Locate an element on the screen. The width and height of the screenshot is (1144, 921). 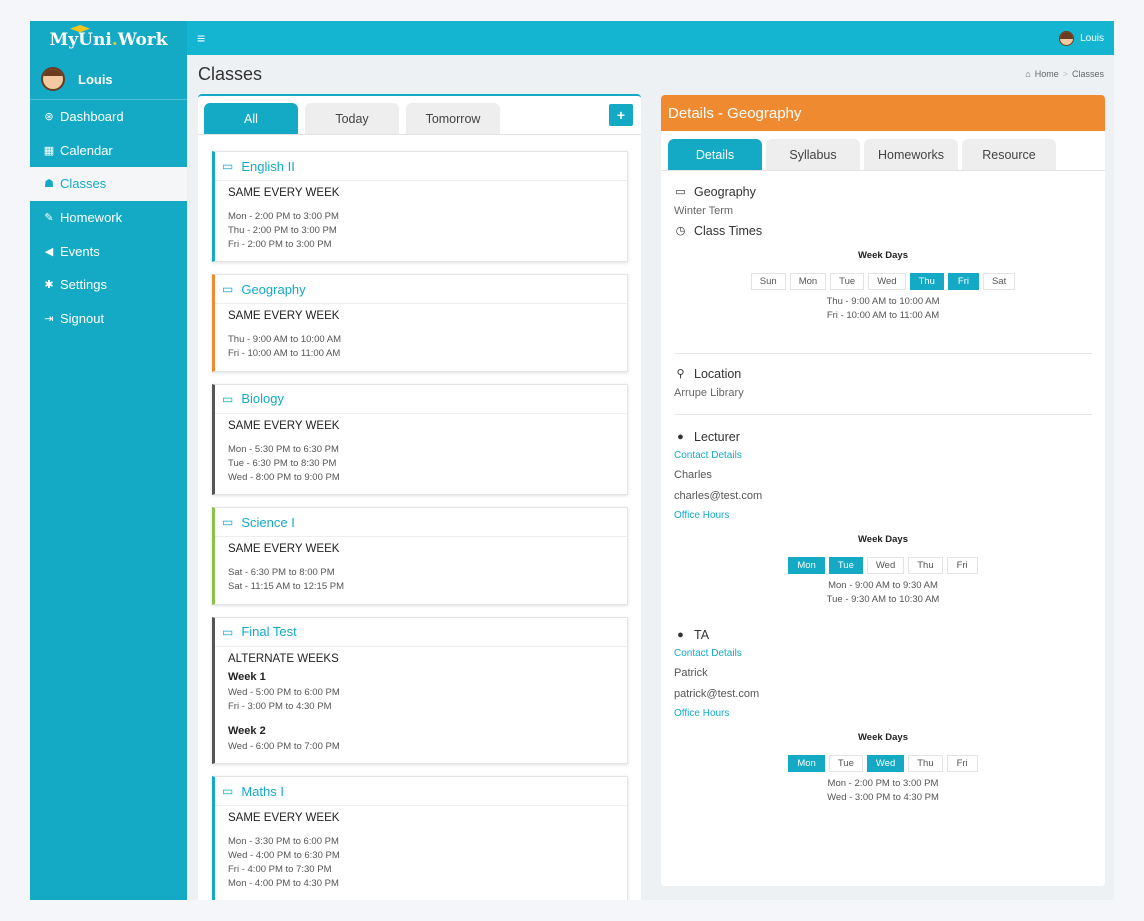
time-slot: Mon - 2:00 PM to 3:00 PM is located at coordinates (883, 783).